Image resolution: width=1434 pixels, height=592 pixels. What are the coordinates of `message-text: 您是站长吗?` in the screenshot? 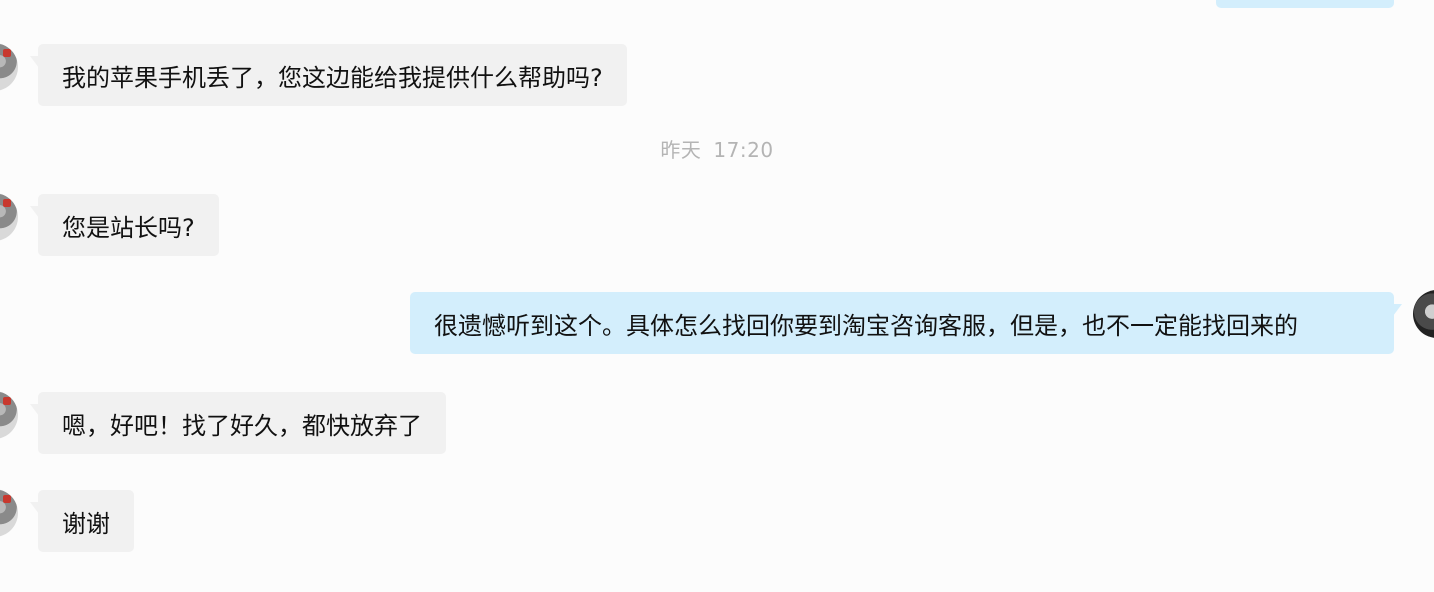 It's located at (128, 227).